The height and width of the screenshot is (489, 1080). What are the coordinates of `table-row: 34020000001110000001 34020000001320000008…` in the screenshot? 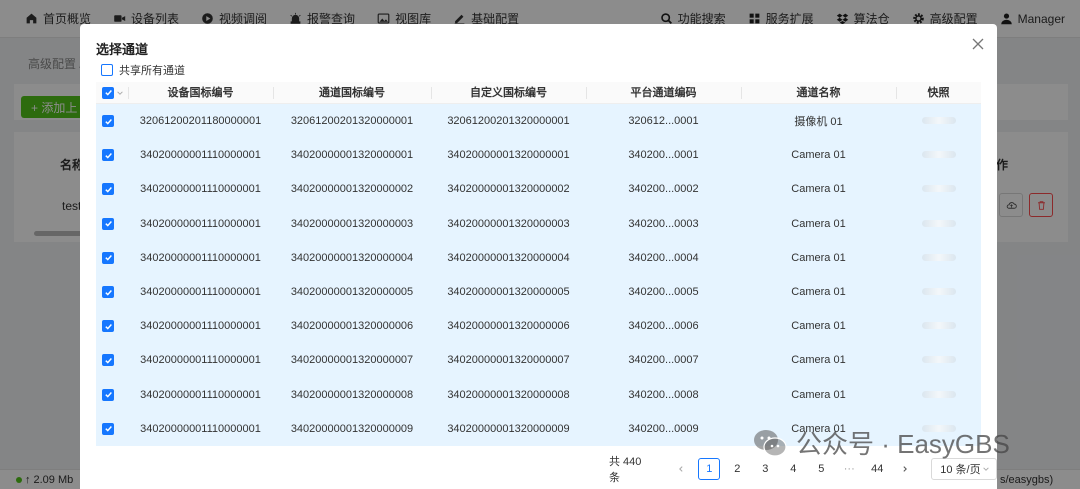 It's located at (538, 395).